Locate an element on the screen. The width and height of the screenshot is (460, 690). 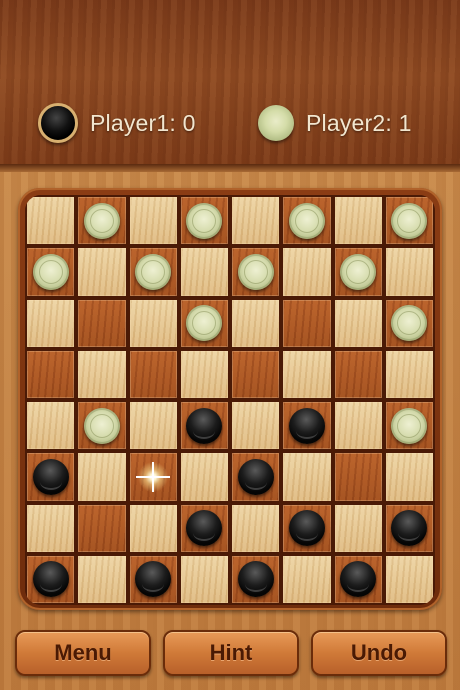
menu-button: Menu is located at coordinates (83, 653).